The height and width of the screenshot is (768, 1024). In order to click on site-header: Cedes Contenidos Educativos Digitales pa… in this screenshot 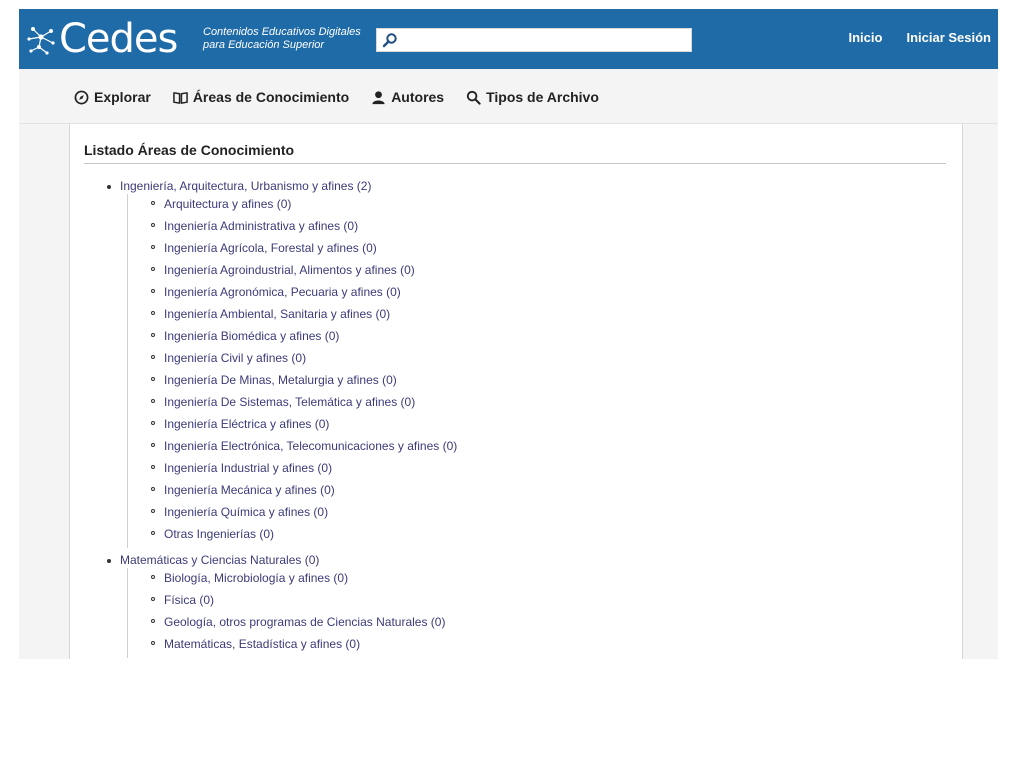, I will do `click(508, 39)`.